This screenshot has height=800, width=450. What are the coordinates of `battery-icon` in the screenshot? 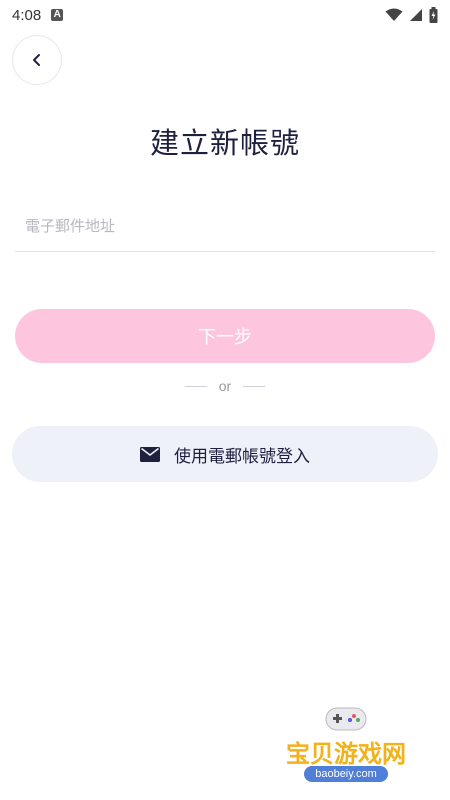 It's located at (433, 15).